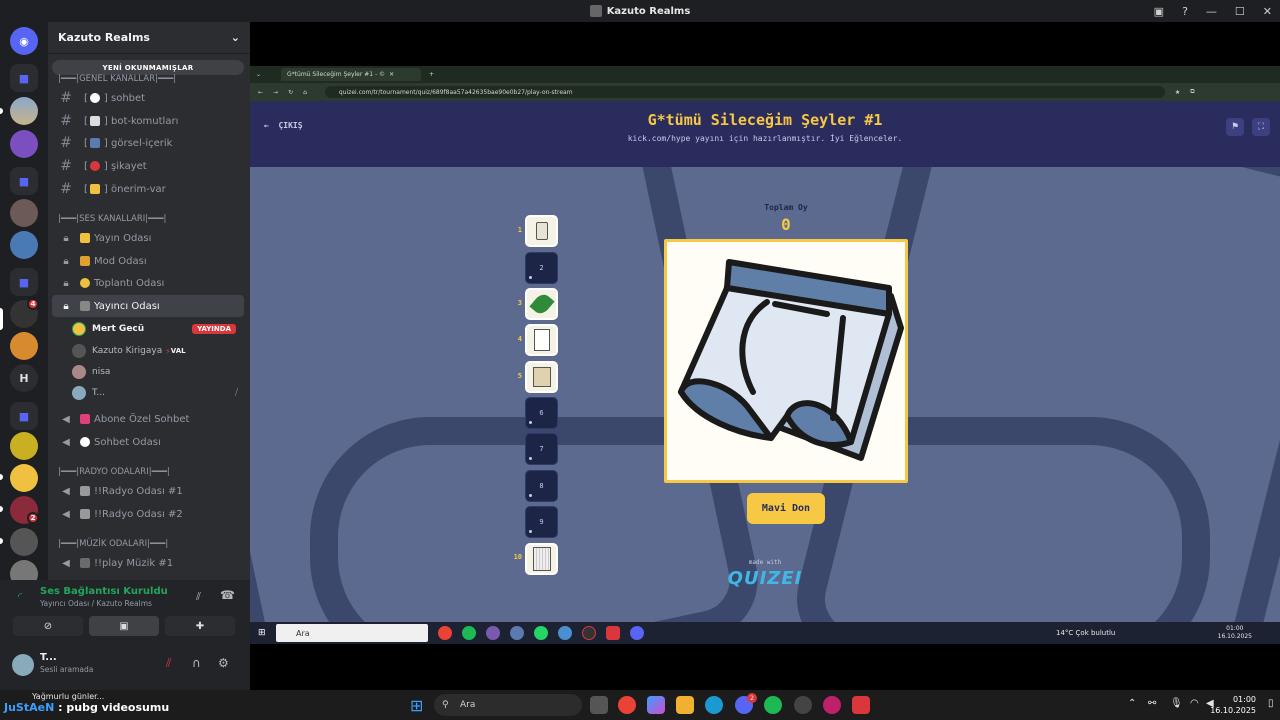 Image resolution: width=1280 pixels, height=720 pixels. What do you see at coordinates (656, 705) in the screenshot?
I see `copilot-icon` at bounding box center [656, 705].